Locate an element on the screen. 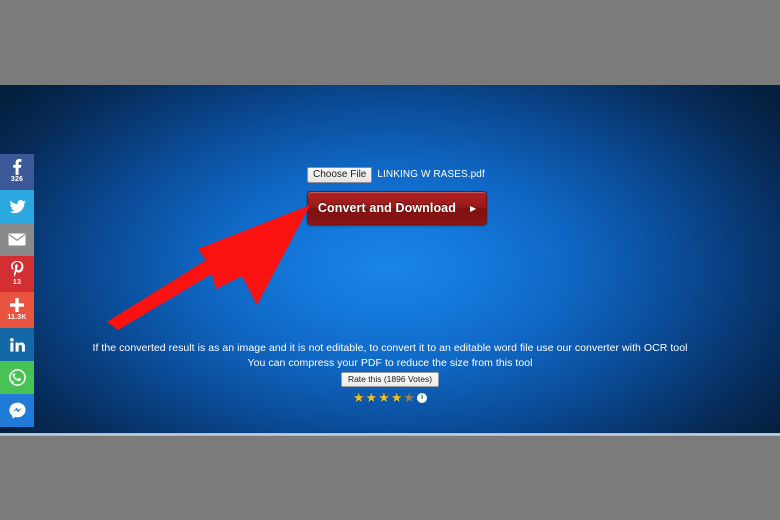 This screenshot has width=780, height=520. whatsapp-icon is located at coordinates (17, 377).